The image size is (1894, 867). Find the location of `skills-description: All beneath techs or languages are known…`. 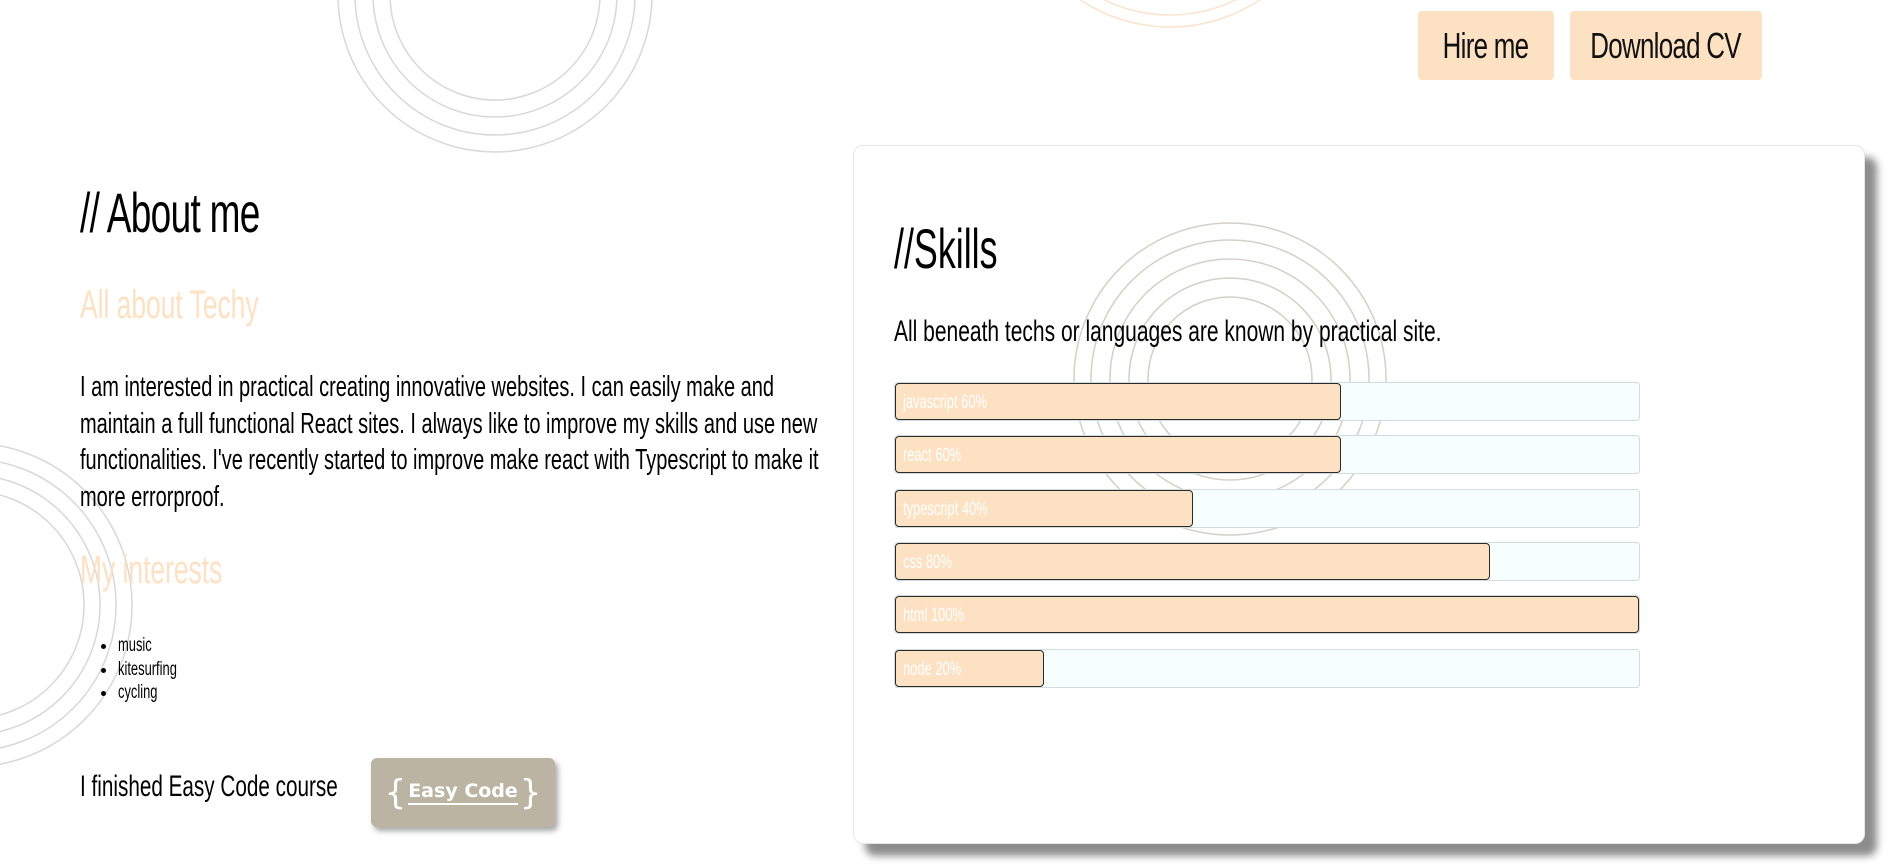

skills-description: All beneath techs or languages are known… is located at coordinates (1168, 331).